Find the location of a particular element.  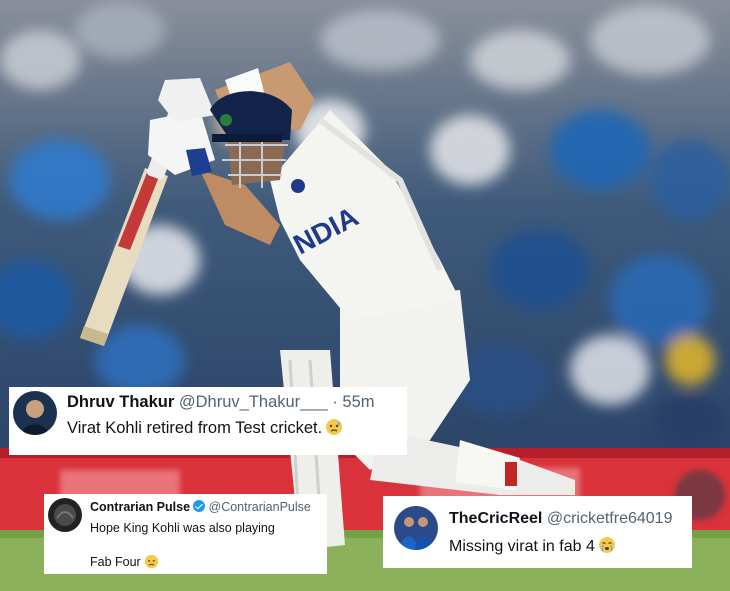

crying-face-icon is located at coordinates (607, 547).